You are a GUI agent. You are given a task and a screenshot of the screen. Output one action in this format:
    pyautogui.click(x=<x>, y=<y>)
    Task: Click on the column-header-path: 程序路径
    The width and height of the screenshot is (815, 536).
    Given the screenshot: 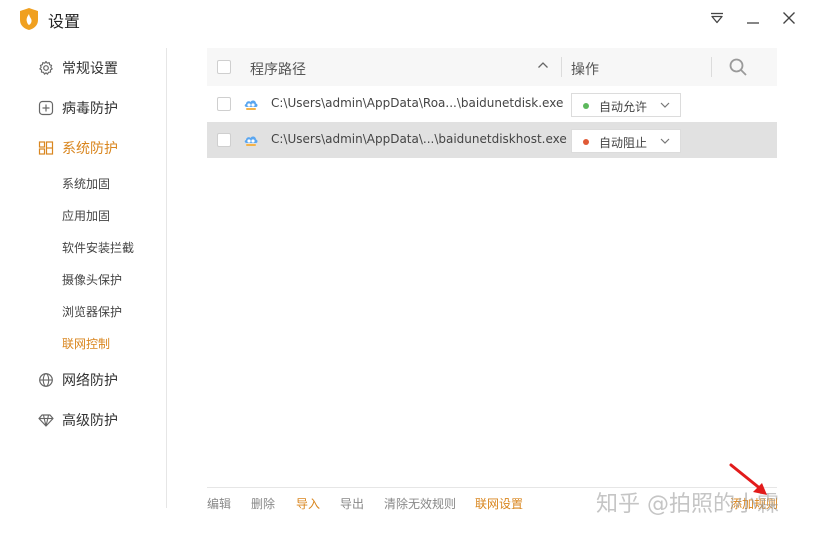 What is the action you would take?
    pyautogui.click(x=278, y=69)
    